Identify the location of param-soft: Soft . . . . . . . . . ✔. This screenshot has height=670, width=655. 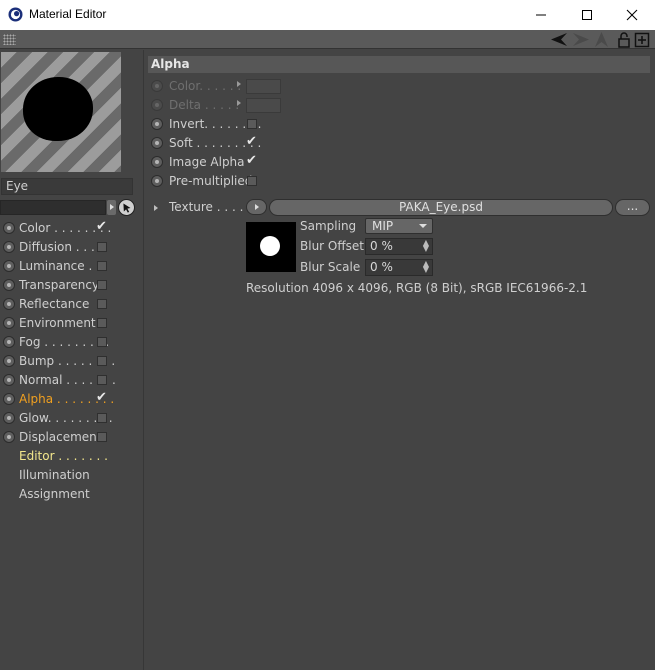
(396, 143).